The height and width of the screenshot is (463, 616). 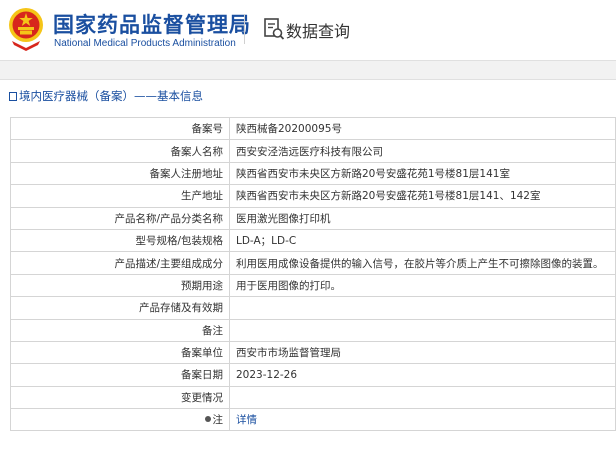 I want to click on field-label-text: 预期用途, so click(x=202, y=285).